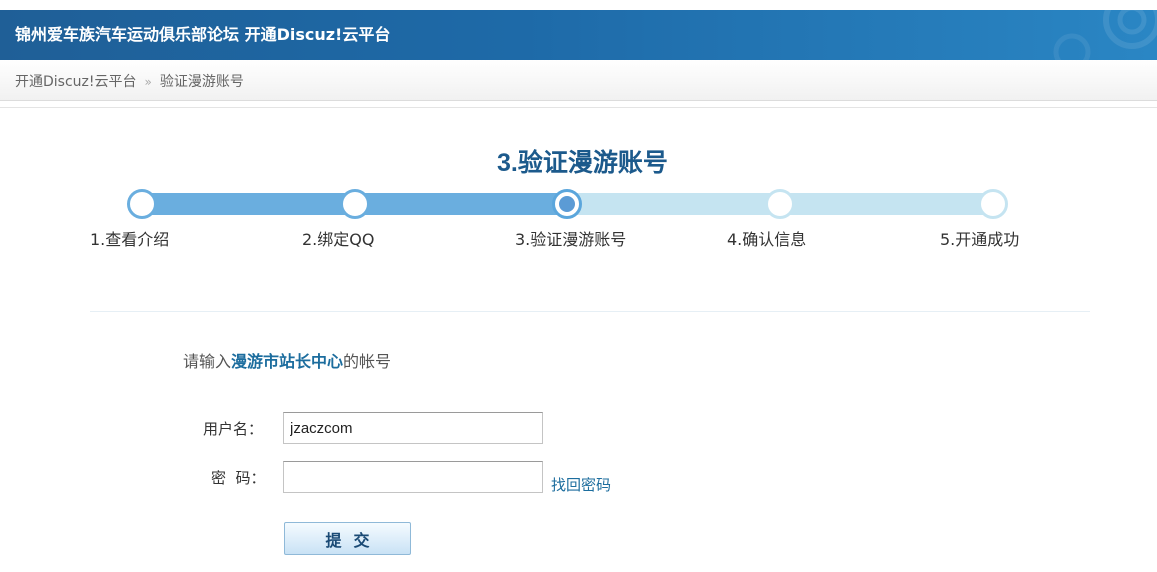 This screenshot has height=572, width=1157. I want to click on username-input, so click(413, 428).